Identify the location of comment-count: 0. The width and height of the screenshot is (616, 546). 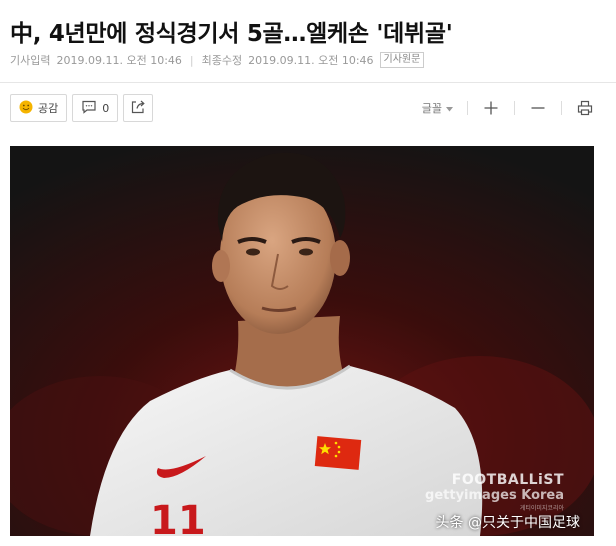
(106, 108).